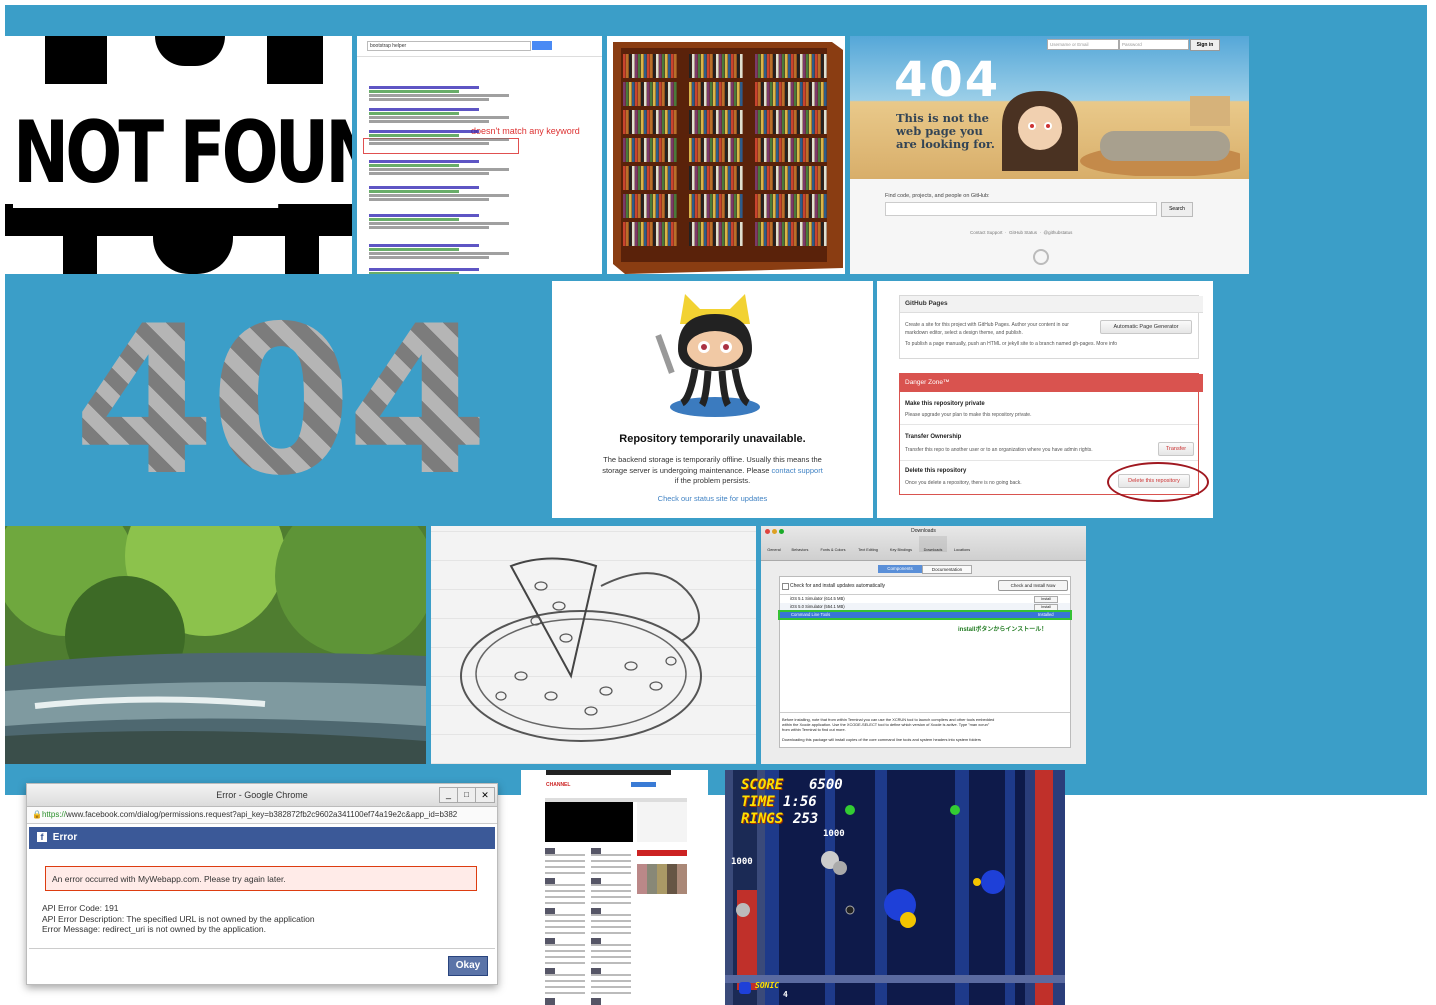  I want to click on github-search-button: Search, so click(1177, 209).